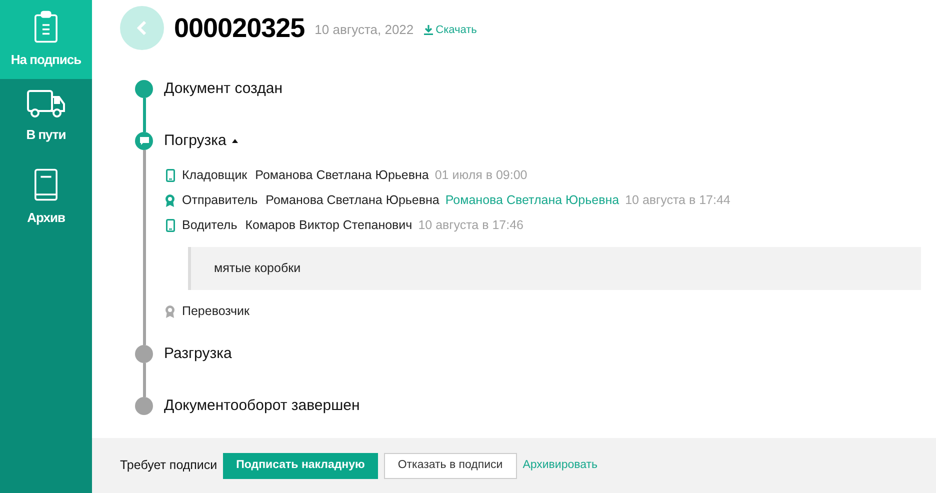 Image resolution: width=936 pixels, height=493 pixels. Describe the element at coordinates (471, 225) in the screenshot. I see `sign-time: 10 августа в 17:46` at that location.